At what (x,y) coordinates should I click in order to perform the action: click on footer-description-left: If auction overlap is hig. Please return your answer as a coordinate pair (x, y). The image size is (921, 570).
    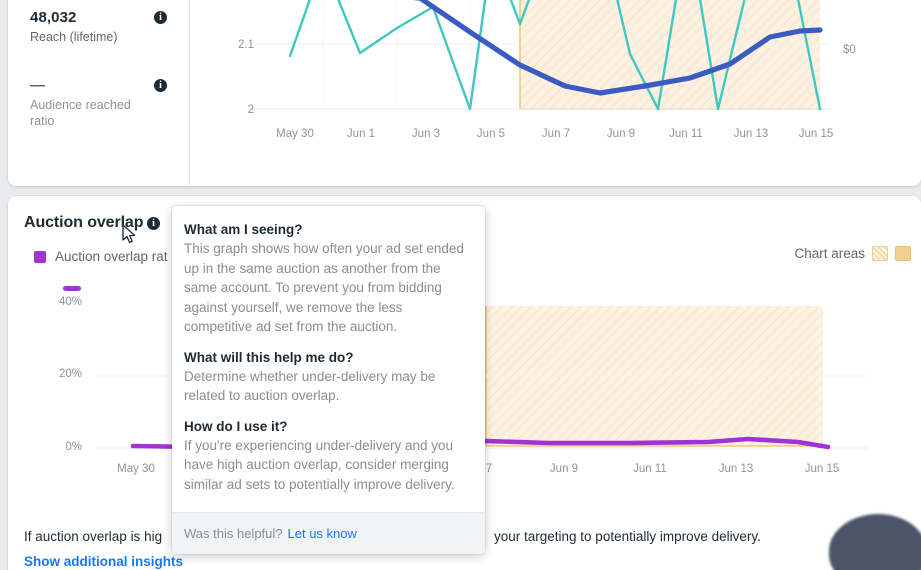
    Looking at the image, I should click on (93, 536).